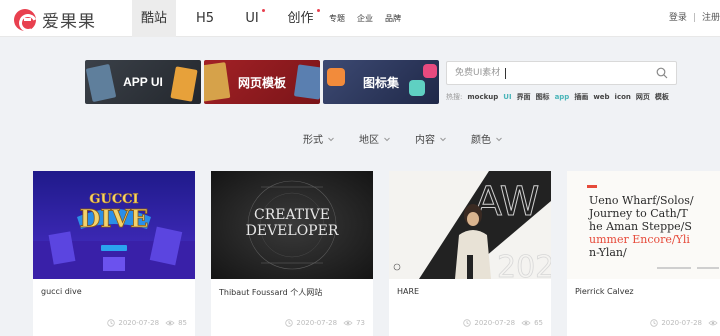 This screenshot has height=336, width=720. I want to click on logo: 爱果果, so click(55, 19).